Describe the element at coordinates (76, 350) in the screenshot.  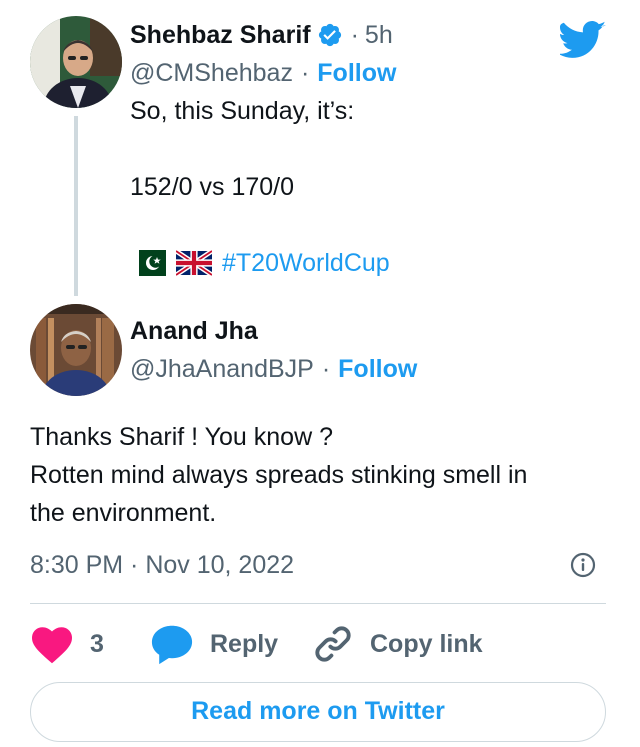
I see `avatar-anand-jha` at that location.